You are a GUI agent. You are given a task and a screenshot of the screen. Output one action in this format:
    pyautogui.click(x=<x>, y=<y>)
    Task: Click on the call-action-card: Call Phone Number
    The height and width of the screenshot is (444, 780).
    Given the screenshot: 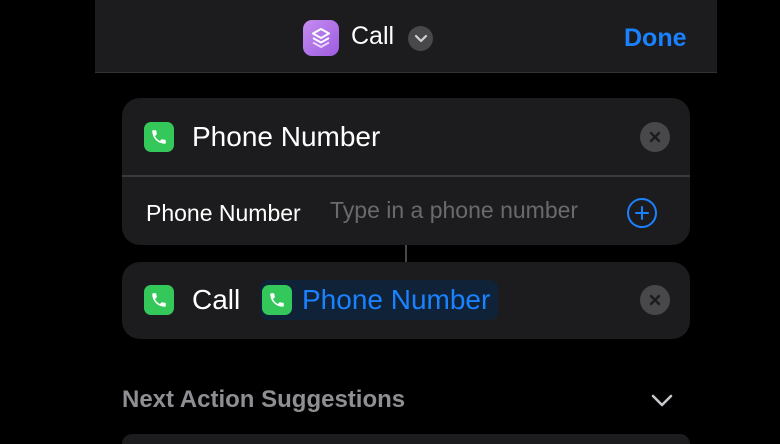 What is the action you would take?
    pyautogui.click(x=406, y=300)
    